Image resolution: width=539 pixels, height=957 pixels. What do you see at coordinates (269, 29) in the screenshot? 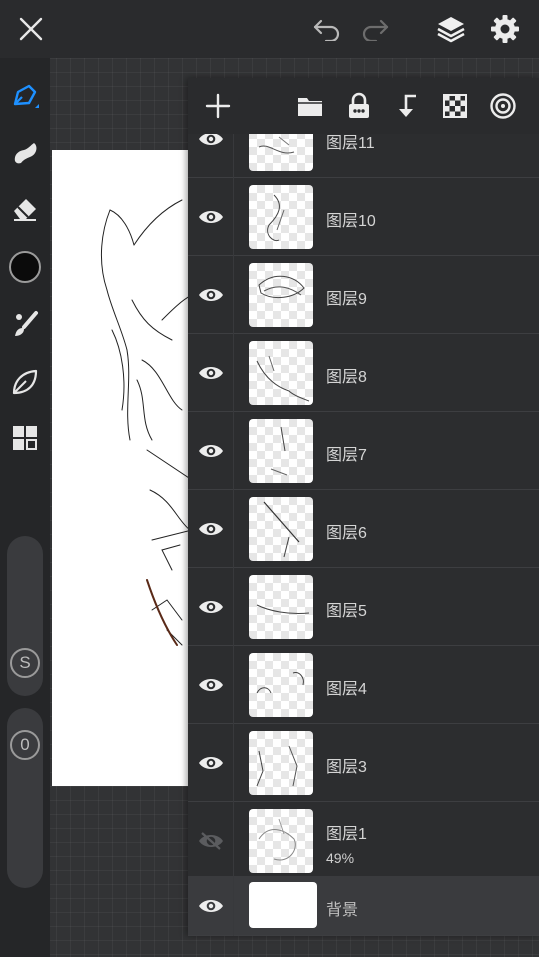
I see `top-toolbar` at bounding box center [269, 29].